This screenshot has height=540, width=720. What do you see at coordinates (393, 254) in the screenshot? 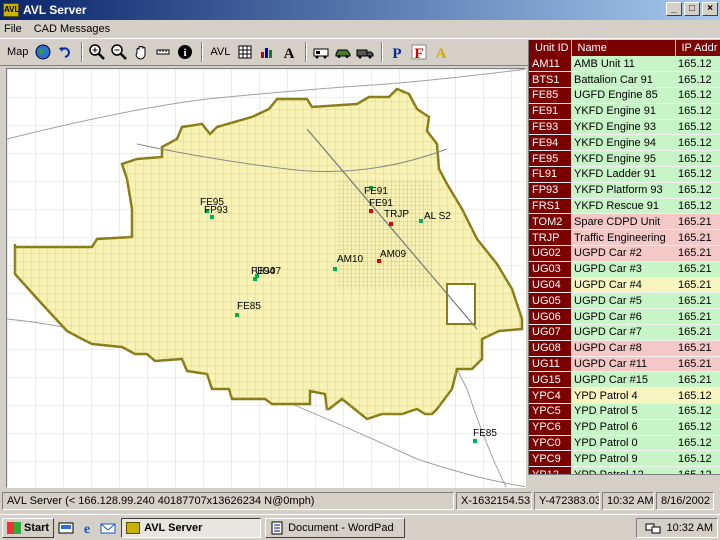
I see `unit-marker-label: AM09` at bounding box center [393, 254].